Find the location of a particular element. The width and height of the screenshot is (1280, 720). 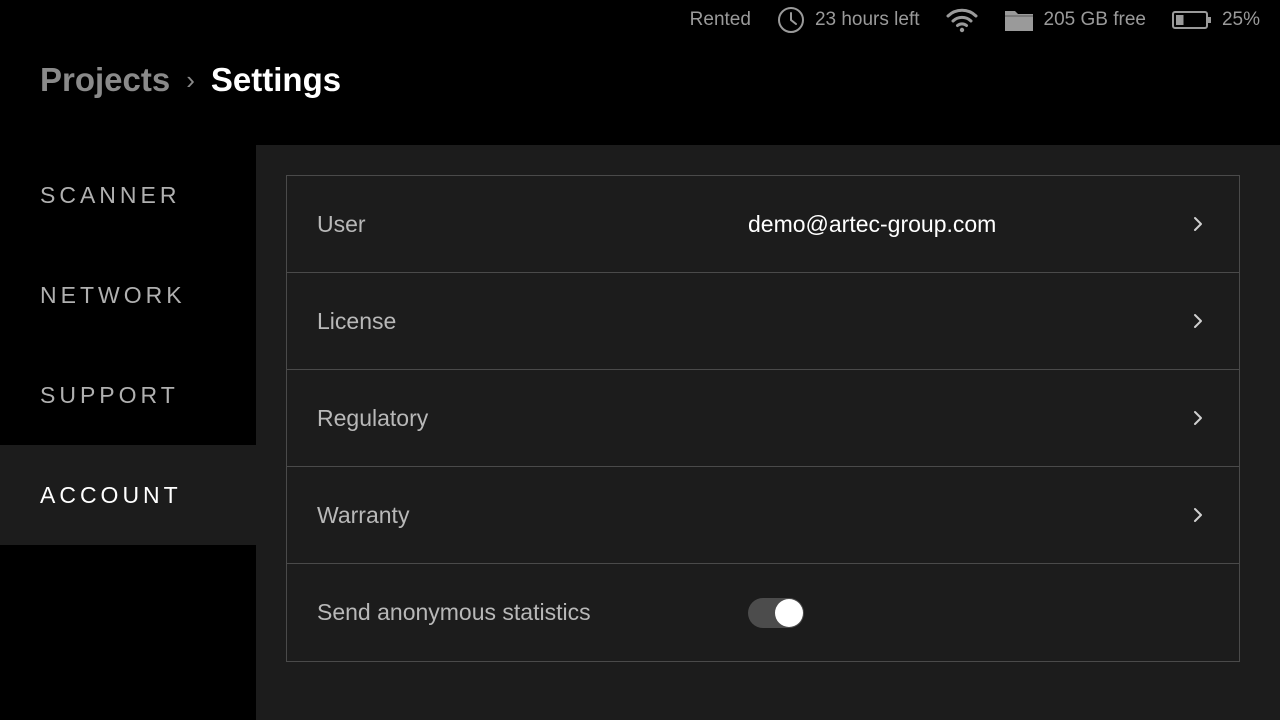

sidebar-item-label: SCANNER is located at coordinates (110, 194).